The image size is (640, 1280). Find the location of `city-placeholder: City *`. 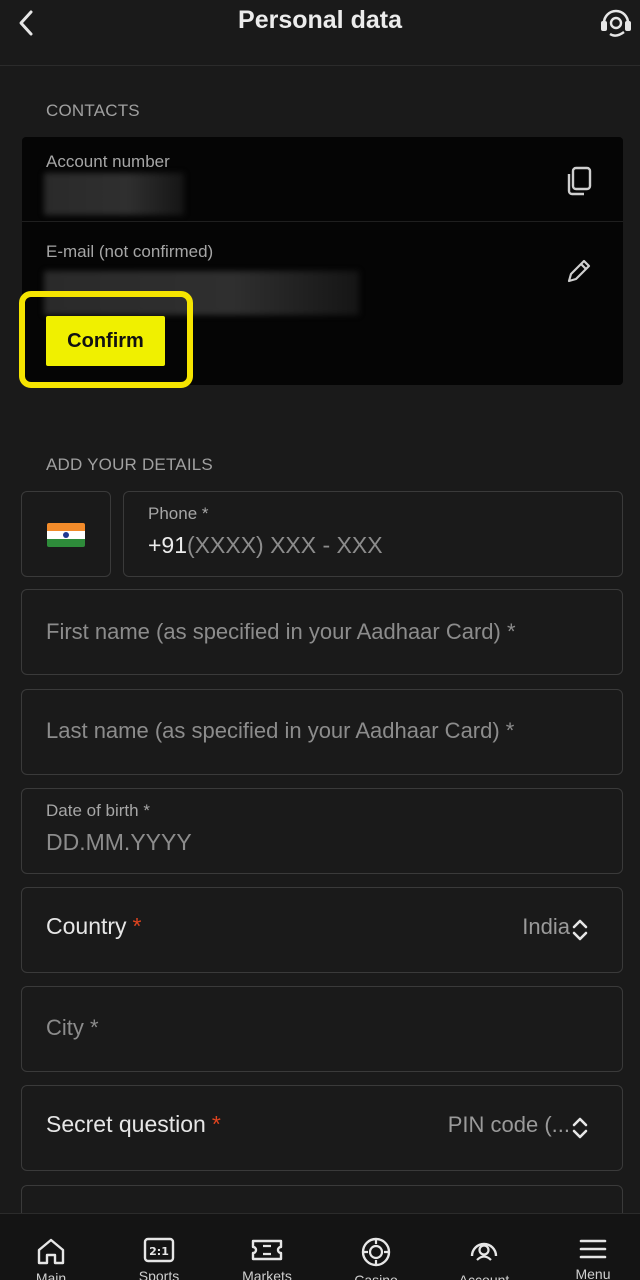

city-placeholder: City * is located at coordinates (72, 1027).